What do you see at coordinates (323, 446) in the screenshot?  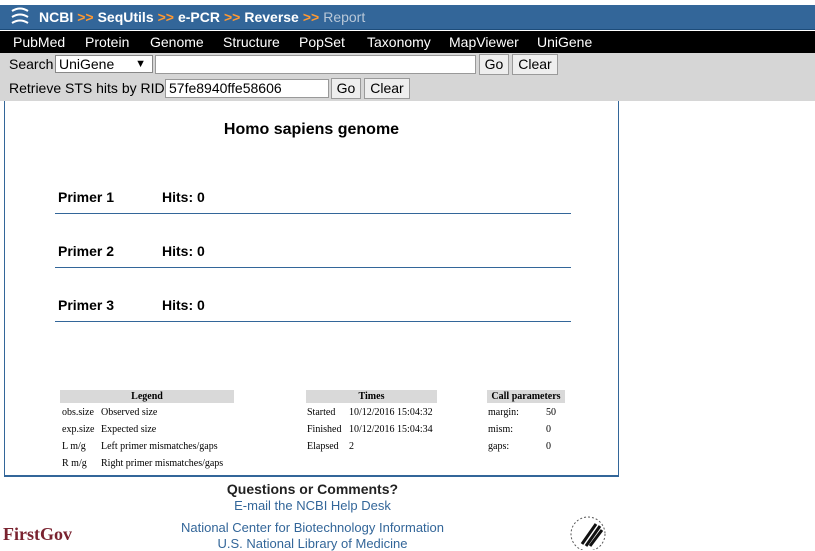 I see `times-key: Elapsed` at bounding box center [323, 446].